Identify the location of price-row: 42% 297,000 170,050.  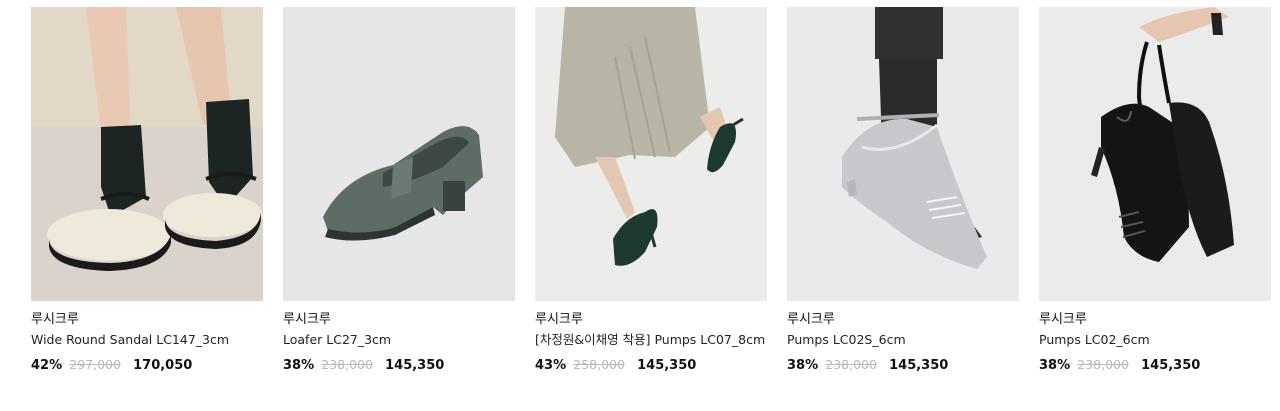
(147, 365).